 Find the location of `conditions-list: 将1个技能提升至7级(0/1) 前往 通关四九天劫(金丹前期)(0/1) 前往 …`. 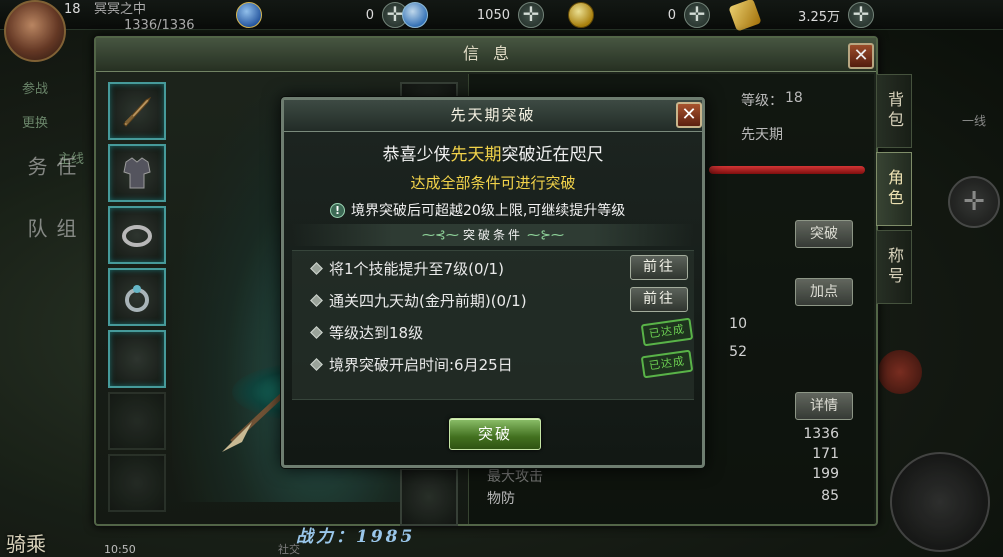

conditions-list: 将1个技能提升至7级(0/1) 前往 通关四九天劫(金丹前期)(0/1) 前往 … is located at coordinates (493, 325).